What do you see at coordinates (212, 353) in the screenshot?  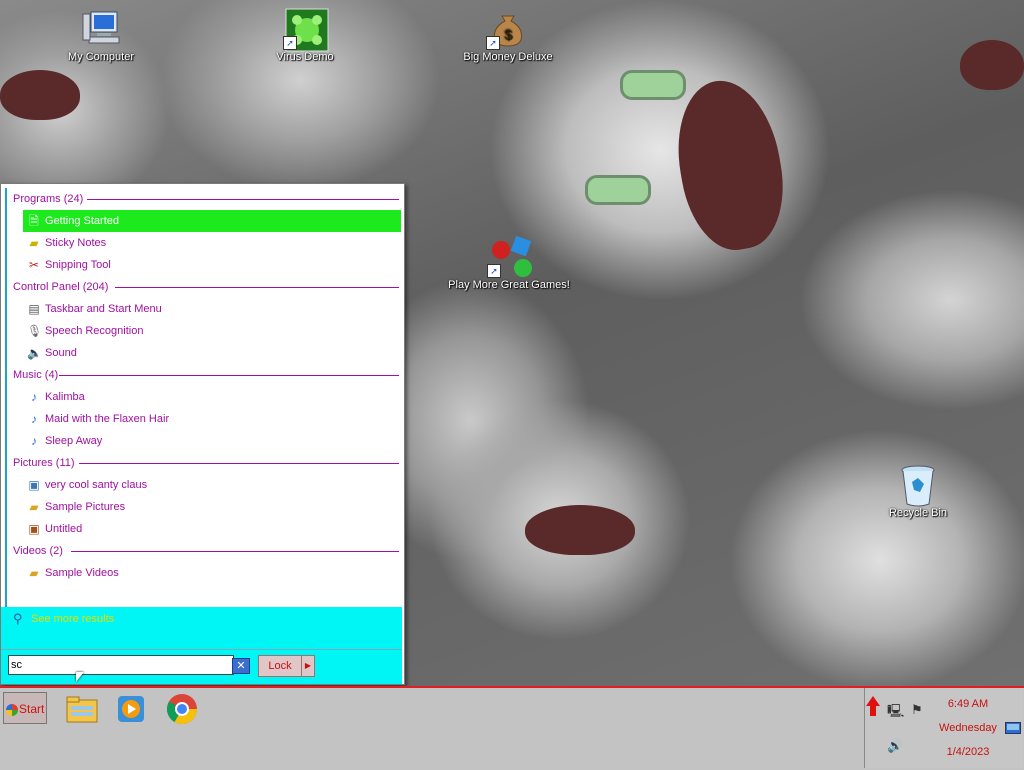 I see `result-sound: 🔈 Sound` at bounding box center [212, 353].